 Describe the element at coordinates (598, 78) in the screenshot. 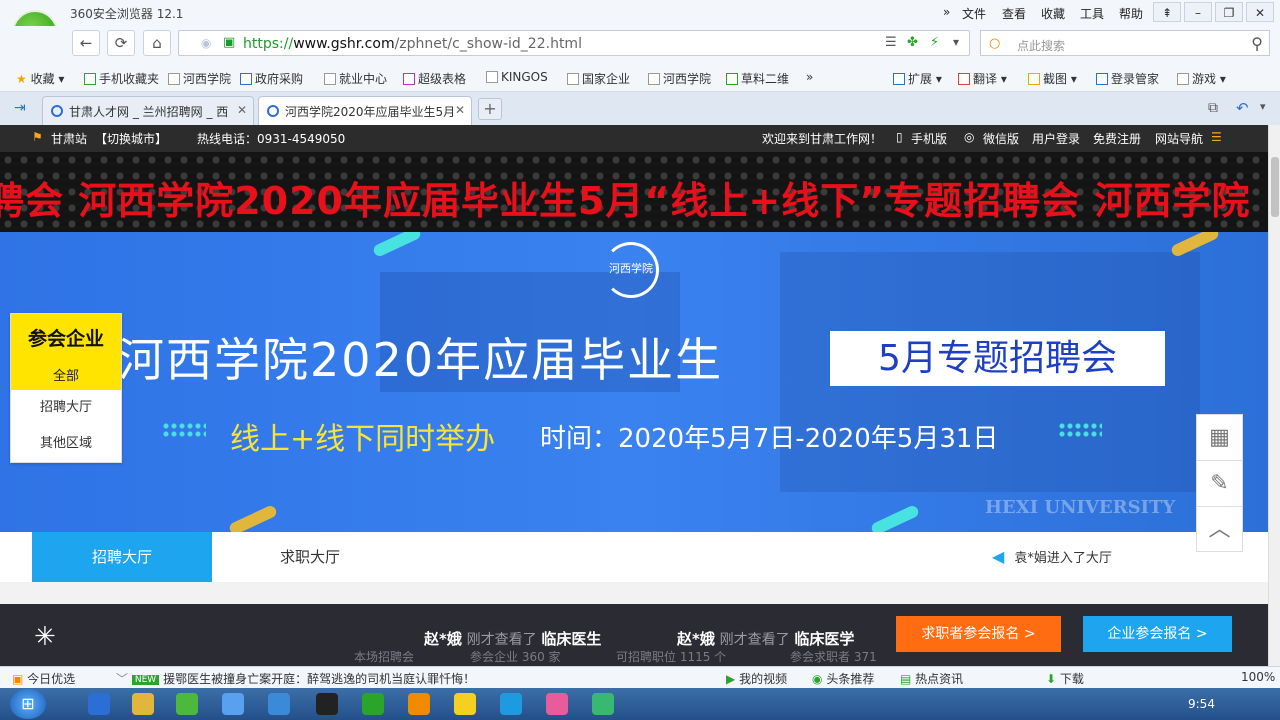

I see `bookmark-national-enterprise: 国家企业` at that location.